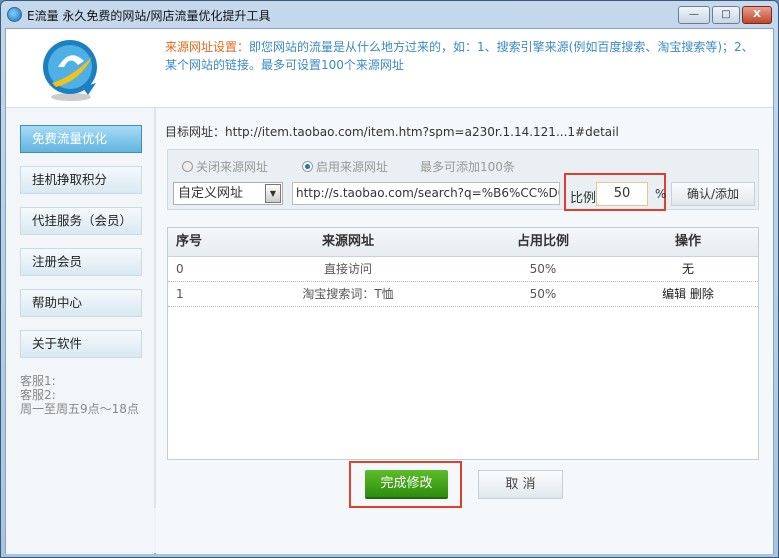 Image resolution: width=779 pixels, height=558 pixels. Describe the element at coordinates (81, 303) in the screenshot. I see `sidebar-item-help: 帮助中心` at that location.